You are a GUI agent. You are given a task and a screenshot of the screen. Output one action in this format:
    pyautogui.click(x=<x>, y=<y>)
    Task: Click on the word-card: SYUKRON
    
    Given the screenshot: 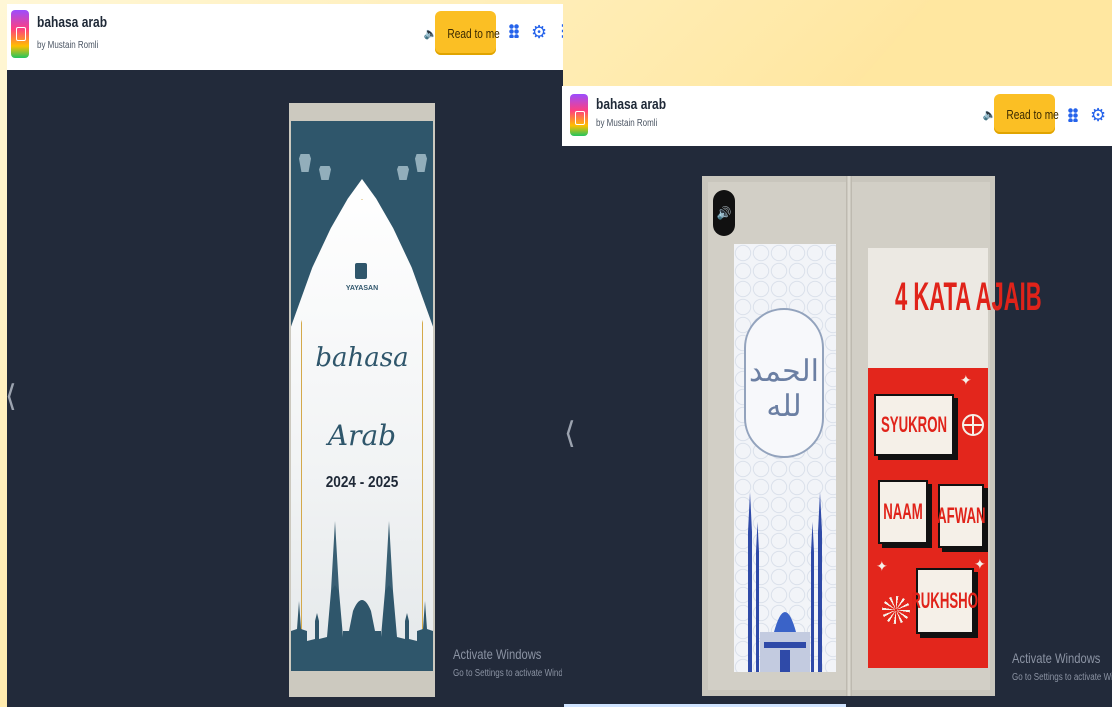 What is the action you would take?
    pyautogui.click(x=914, y=425)
    